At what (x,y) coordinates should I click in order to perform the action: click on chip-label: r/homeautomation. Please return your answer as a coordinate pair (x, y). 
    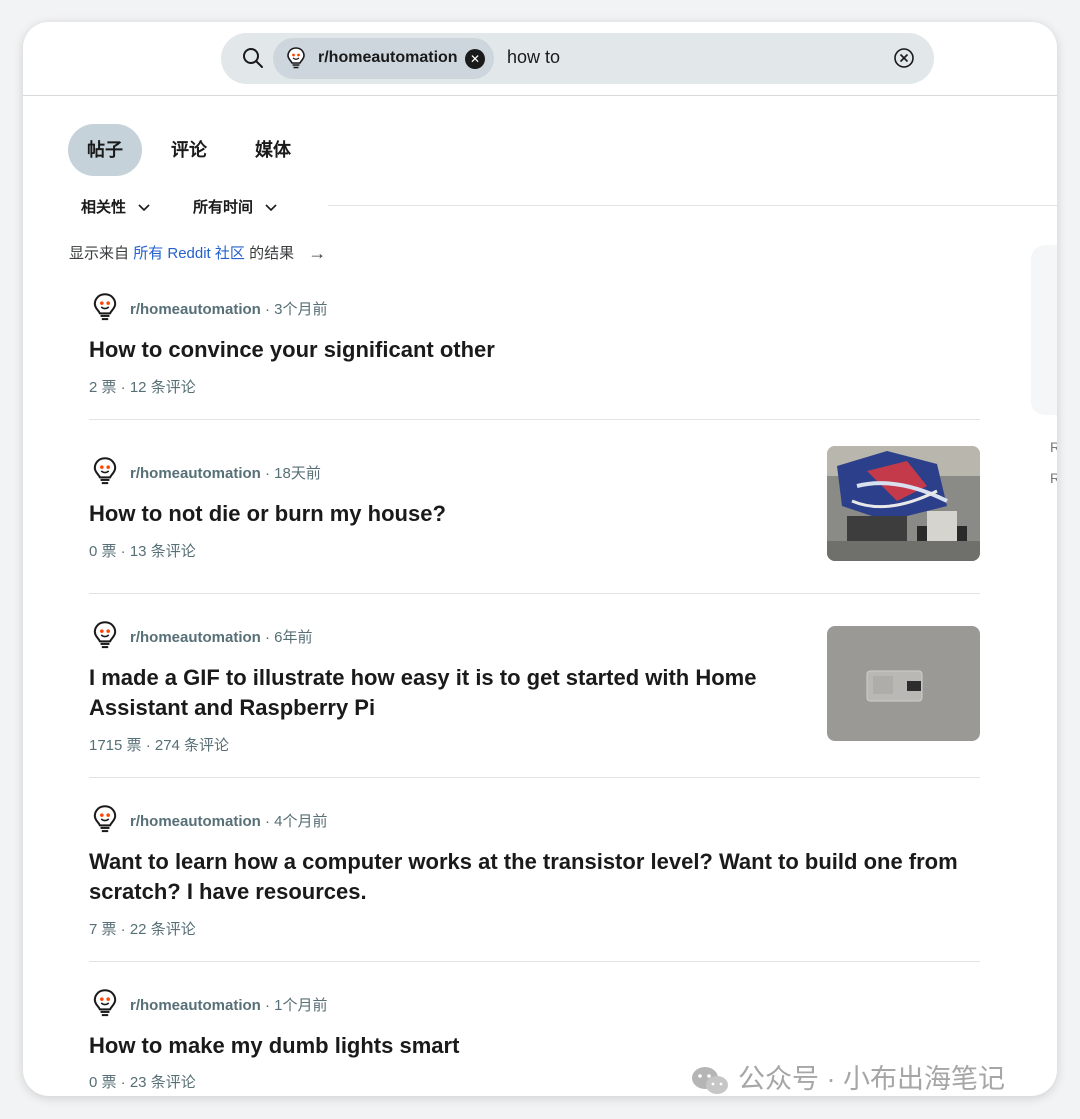
    Looking at the image, I should click on (388, 57).